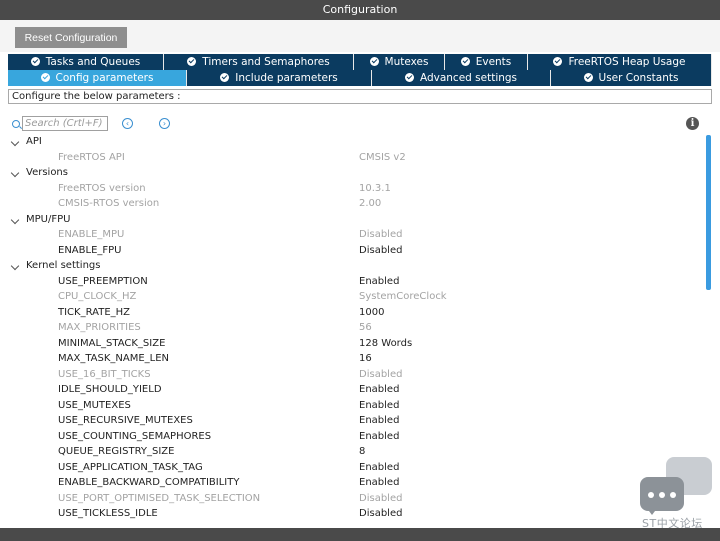 The width and height of the screenshot is (720, 541). I want to click on tab-include-parameters: Include parameters, so click(279, 78).